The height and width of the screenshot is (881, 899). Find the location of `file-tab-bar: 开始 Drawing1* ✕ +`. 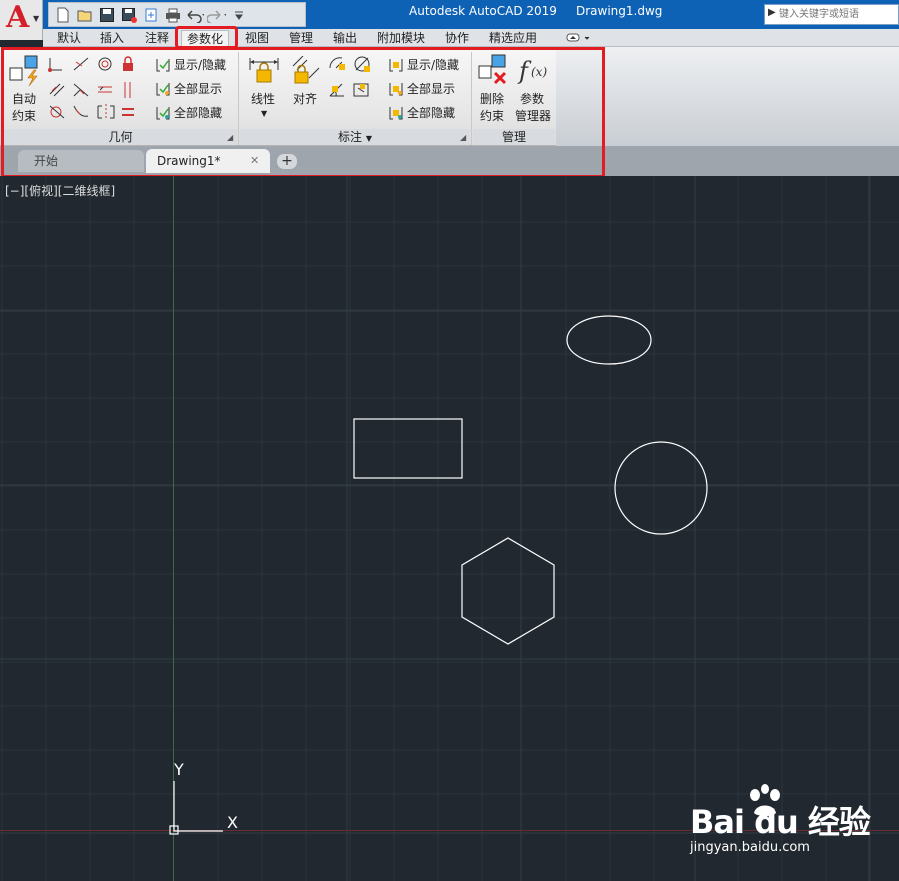

file-tab-bar: 开始 Drawing1* ✕ + is located at coordinates (449, 161).